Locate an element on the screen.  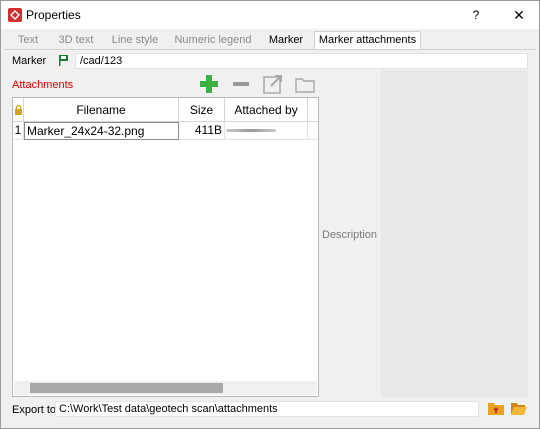
col-filename: Filename is located at coordinates (101, 110).